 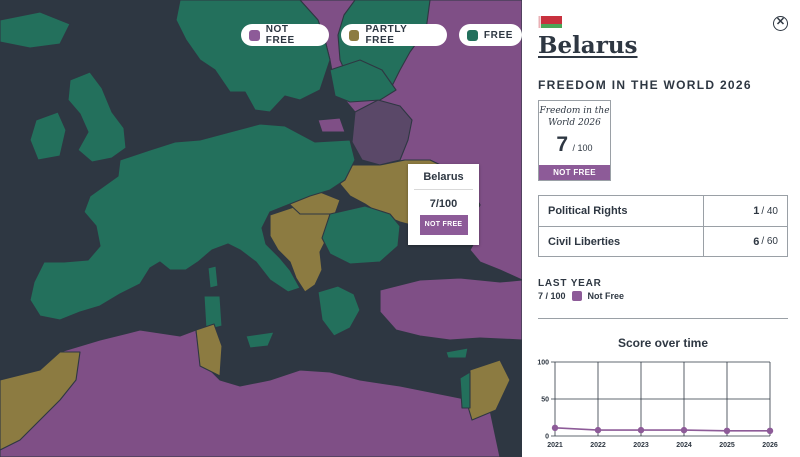 I want to click on map-region-kaliningrad, so click(x=331, y=125).